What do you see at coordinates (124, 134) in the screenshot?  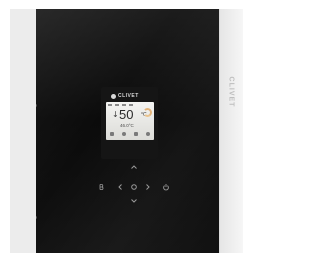 I see `water-mode-icon` at bounding box center [124, 134].